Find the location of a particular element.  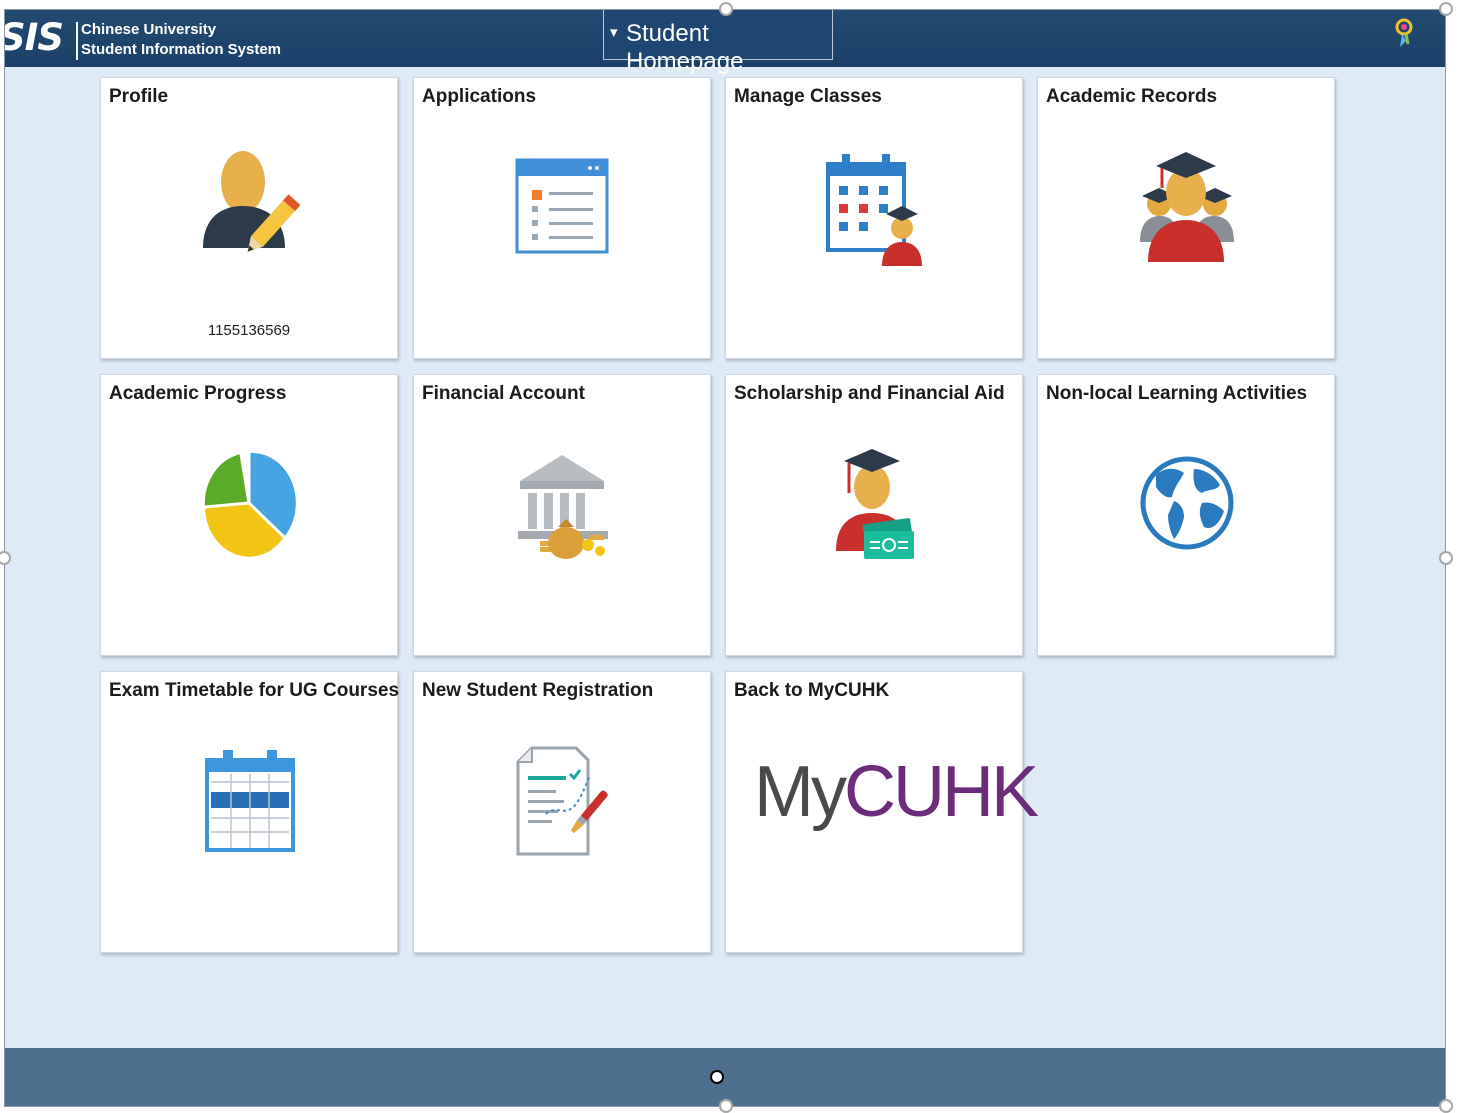

tile-academic-progress: Academic Progress is located at coordinates (249, 515).